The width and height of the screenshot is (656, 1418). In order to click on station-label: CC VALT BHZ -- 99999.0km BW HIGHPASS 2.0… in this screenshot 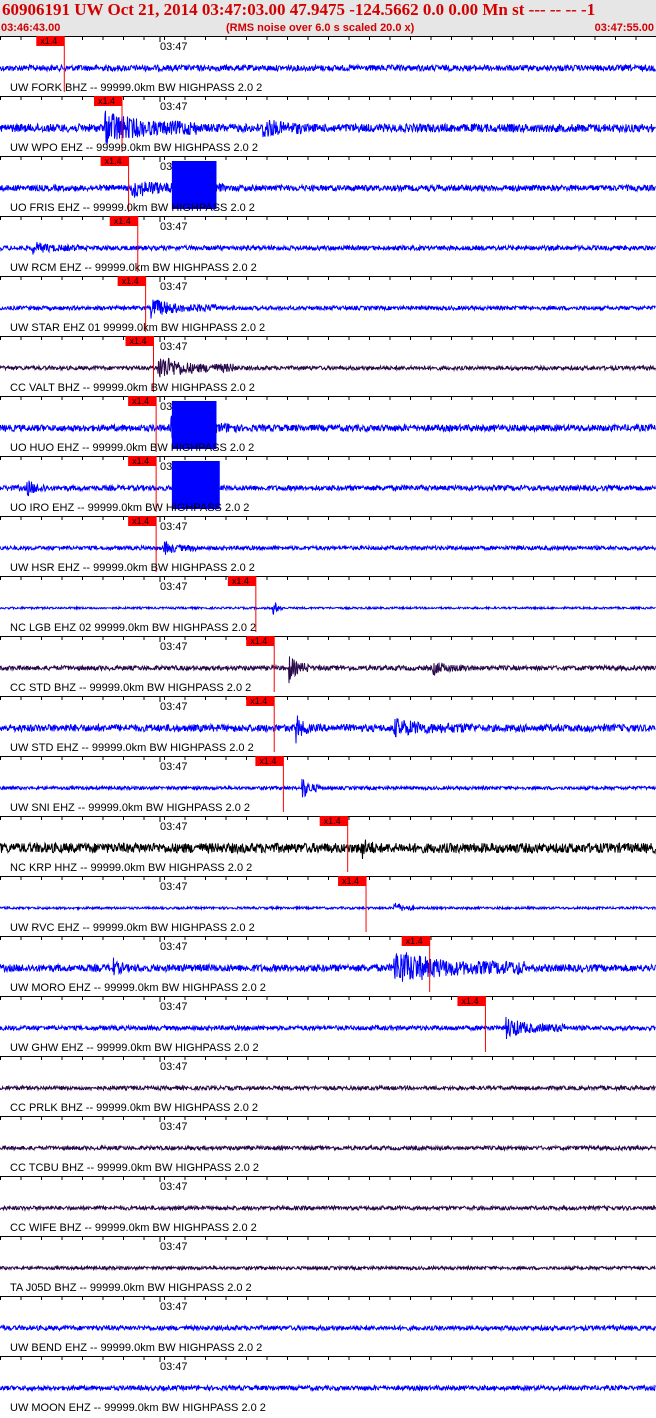, I will do `click(132, 388)`.